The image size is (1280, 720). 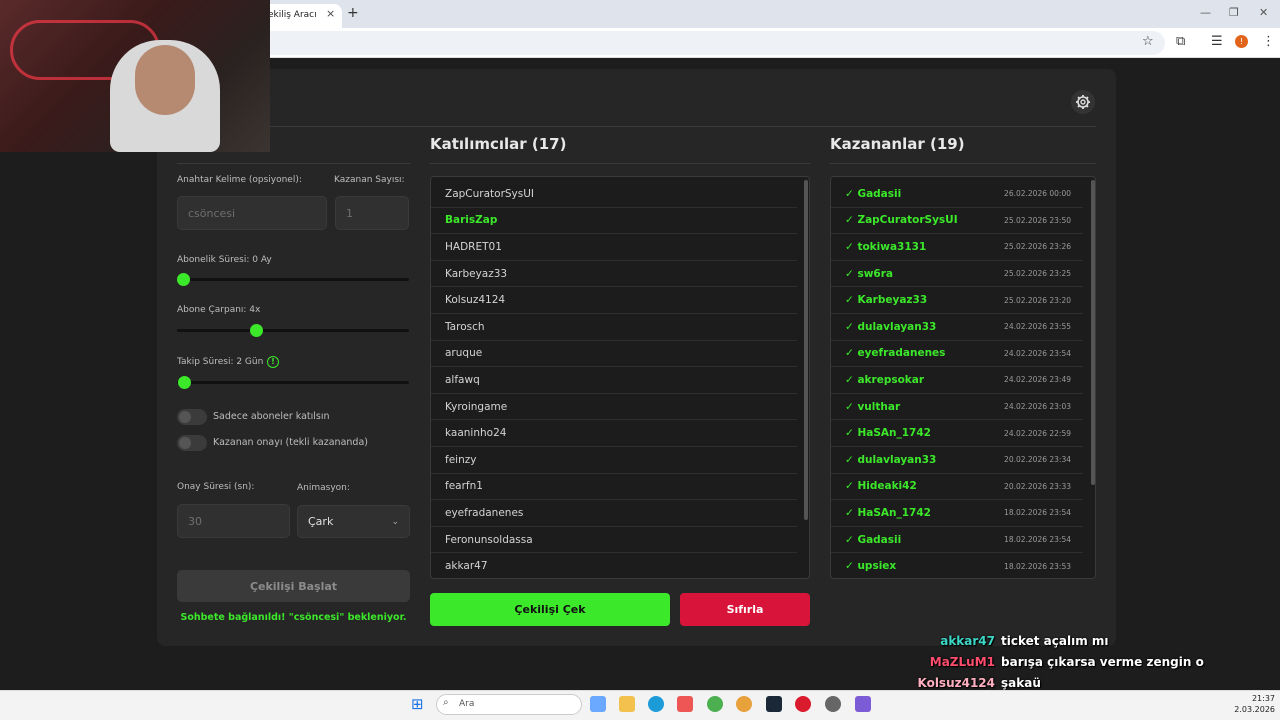 What do you see at coordinates (614, 460) in the screenshot?
I see `participant-row: feinzy` at bounding box center [614, 460].